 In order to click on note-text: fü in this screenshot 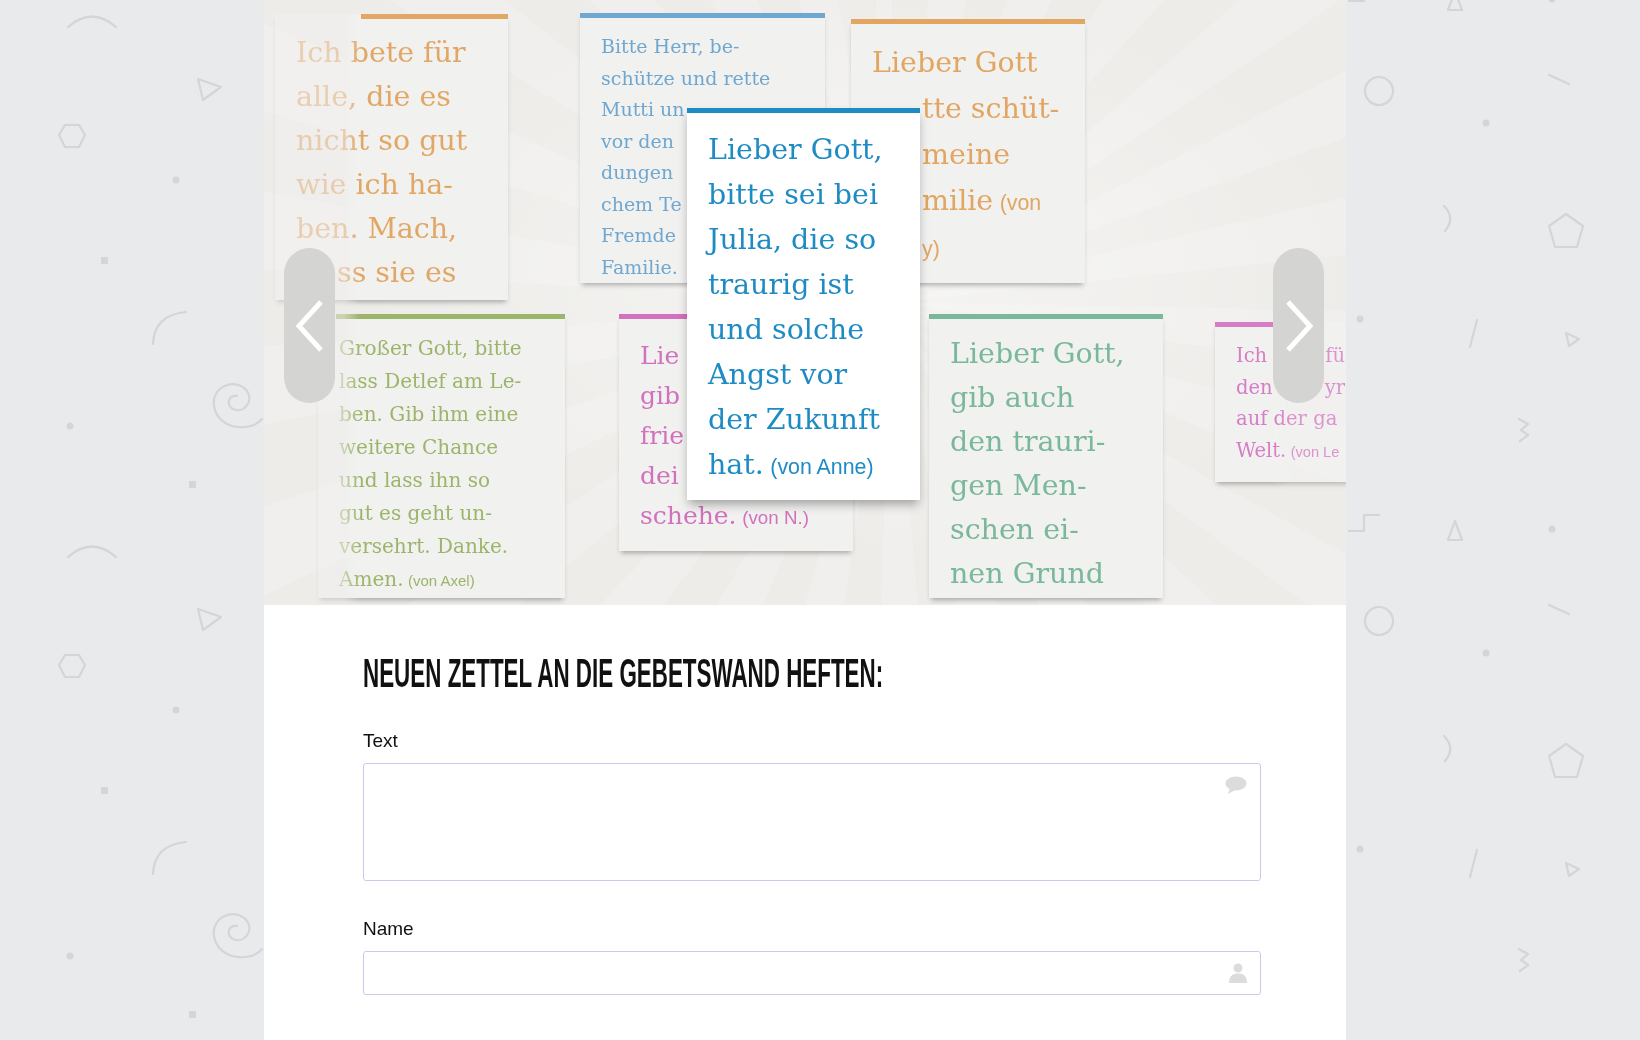, I will do `click(1335, 356)`.